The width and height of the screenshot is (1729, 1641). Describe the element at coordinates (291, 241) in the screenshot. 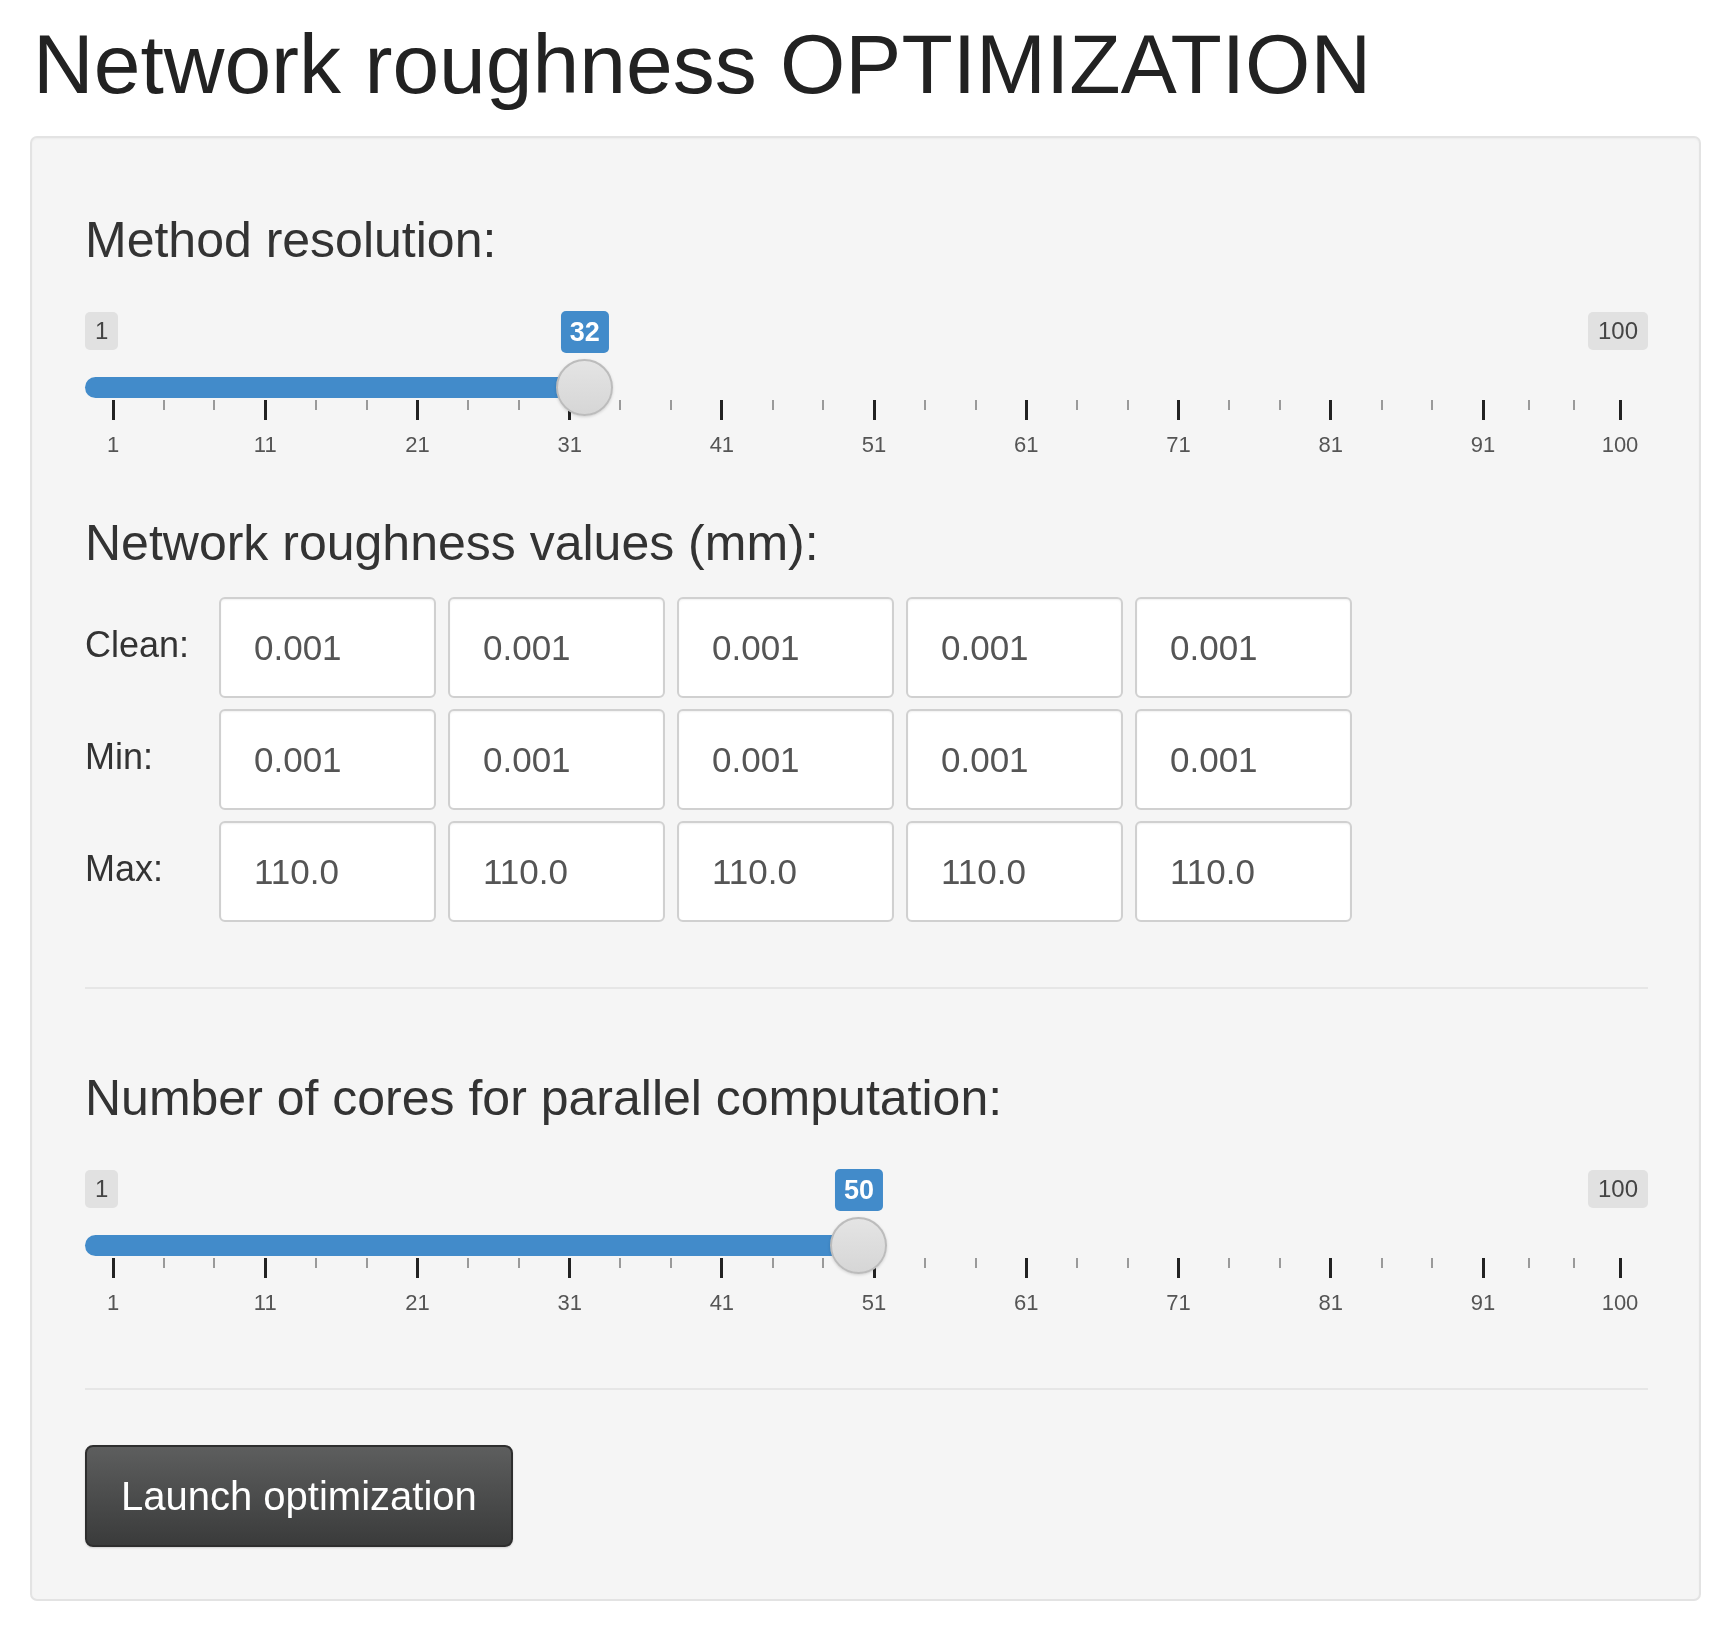

I see `section-label: Method resolution:` at that location.